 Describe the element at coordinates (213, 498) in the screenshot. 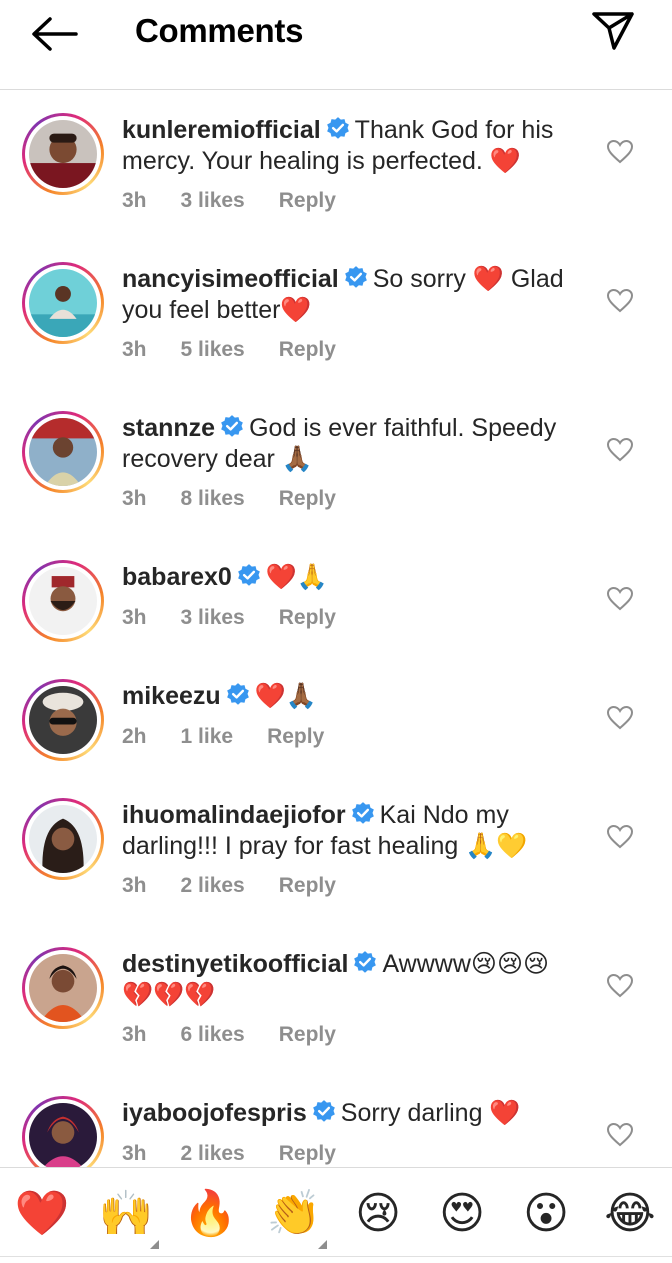

I see `comment-likes: 8 likes` at that location.